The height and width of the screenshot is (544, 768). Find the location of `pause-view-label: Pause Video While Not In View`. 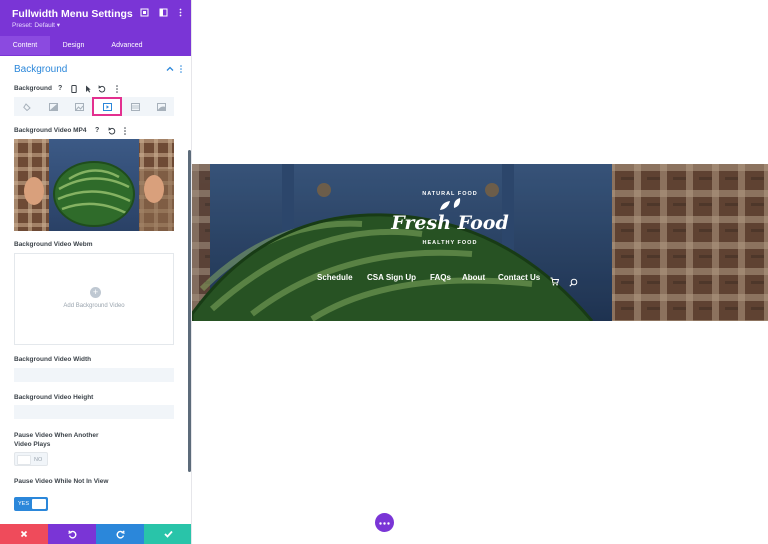

pause-view-label: Pause Video While Not In View is located at coordinates (61, 481).